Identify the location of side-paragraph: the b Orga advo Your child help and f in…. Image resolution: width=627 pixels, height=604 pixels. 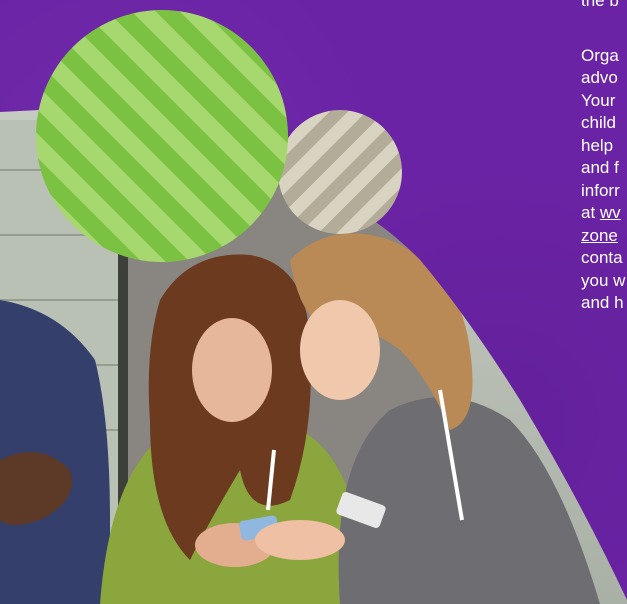
(604, 157).